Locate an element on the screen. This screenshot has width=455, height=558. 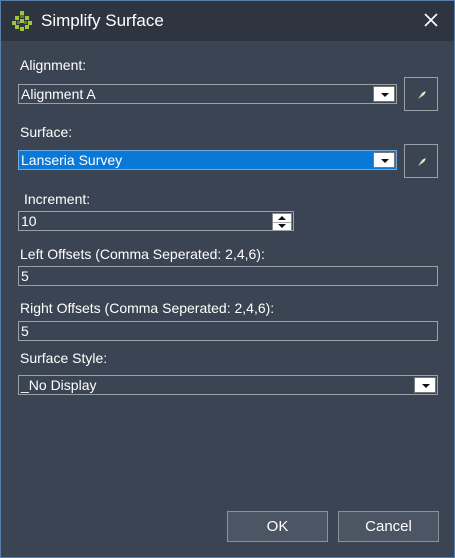
title-bar: Simplify Surface is located at coordinates (227, 21).